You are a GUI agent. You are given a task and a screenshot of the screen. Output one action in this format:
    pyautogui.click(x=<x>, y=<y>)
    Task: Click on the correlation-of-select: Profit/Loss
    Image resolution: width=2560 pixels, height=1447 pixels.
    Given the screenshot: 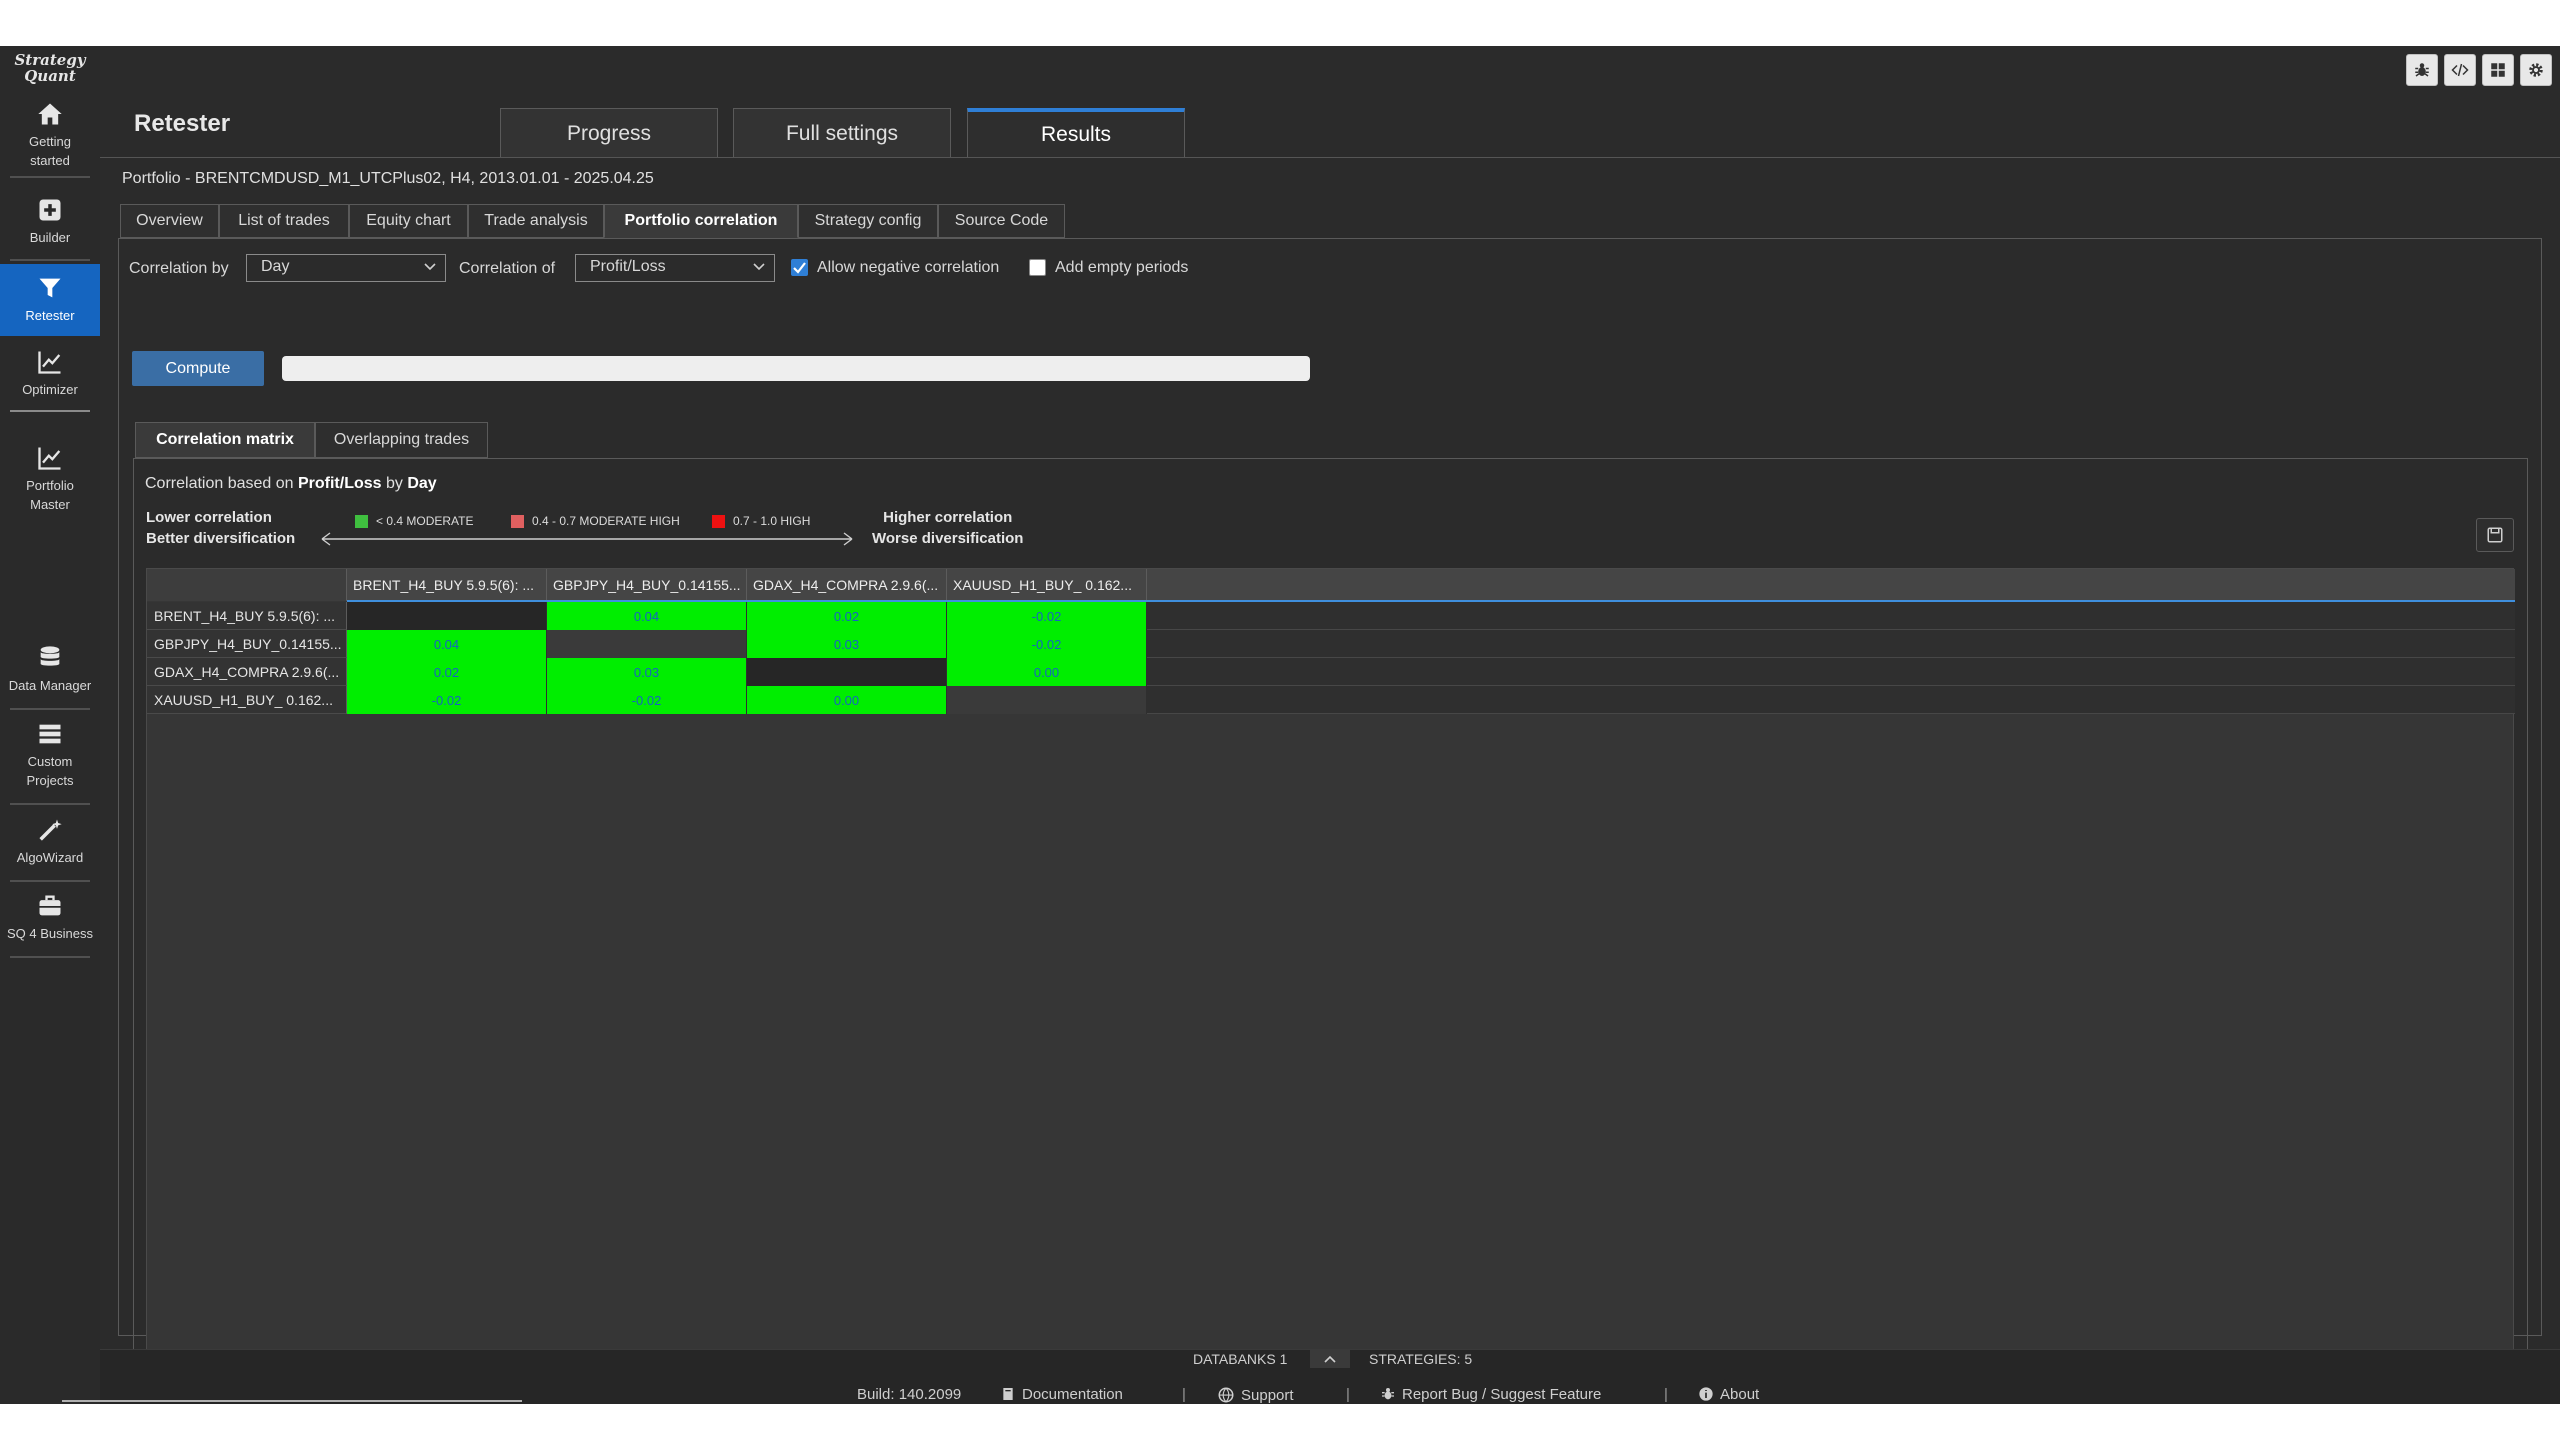 What is the action you would take?
    pyautogui.click(x=675, y=268)
    